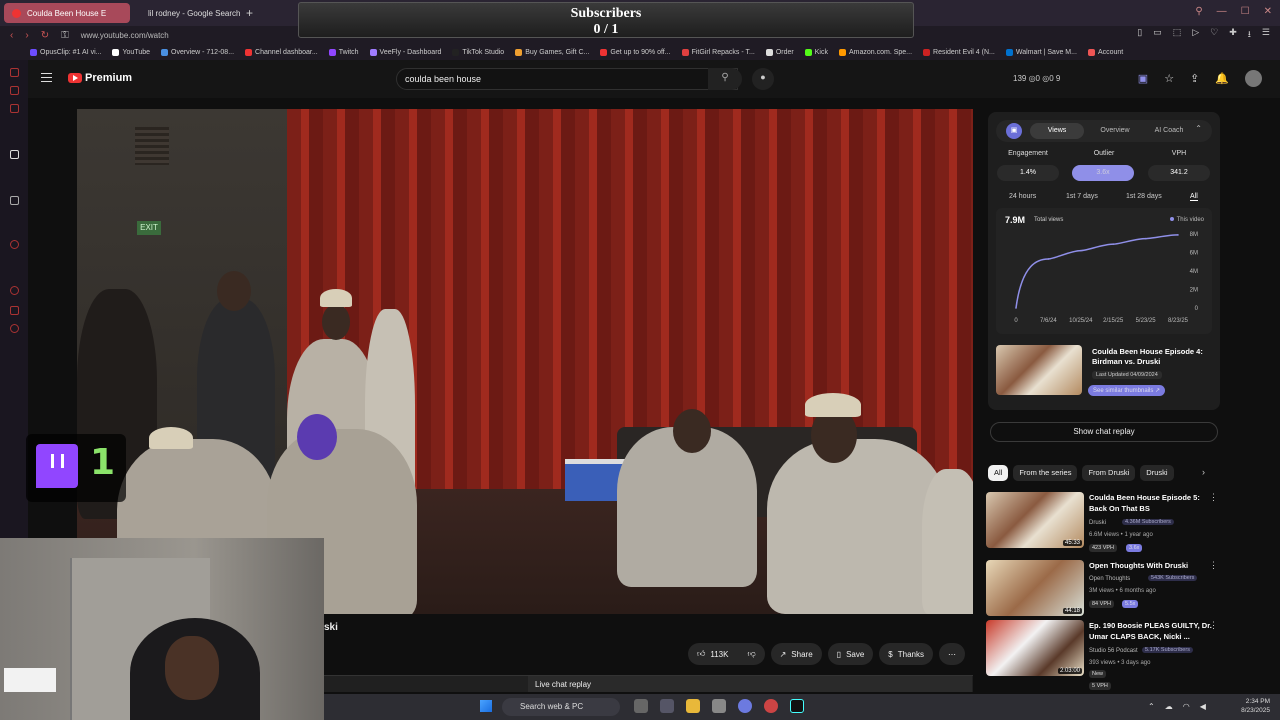  I want to click on screenshot-icon: ⬚, so click(1177, 35).